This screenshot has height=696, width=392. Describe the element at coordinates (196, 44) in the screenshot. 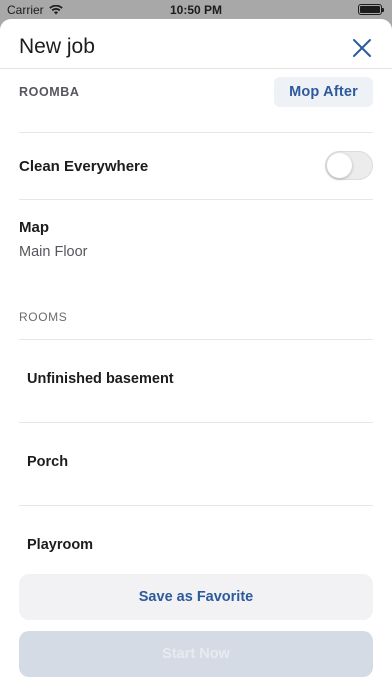

I see `sheet-header: New job` at that location.